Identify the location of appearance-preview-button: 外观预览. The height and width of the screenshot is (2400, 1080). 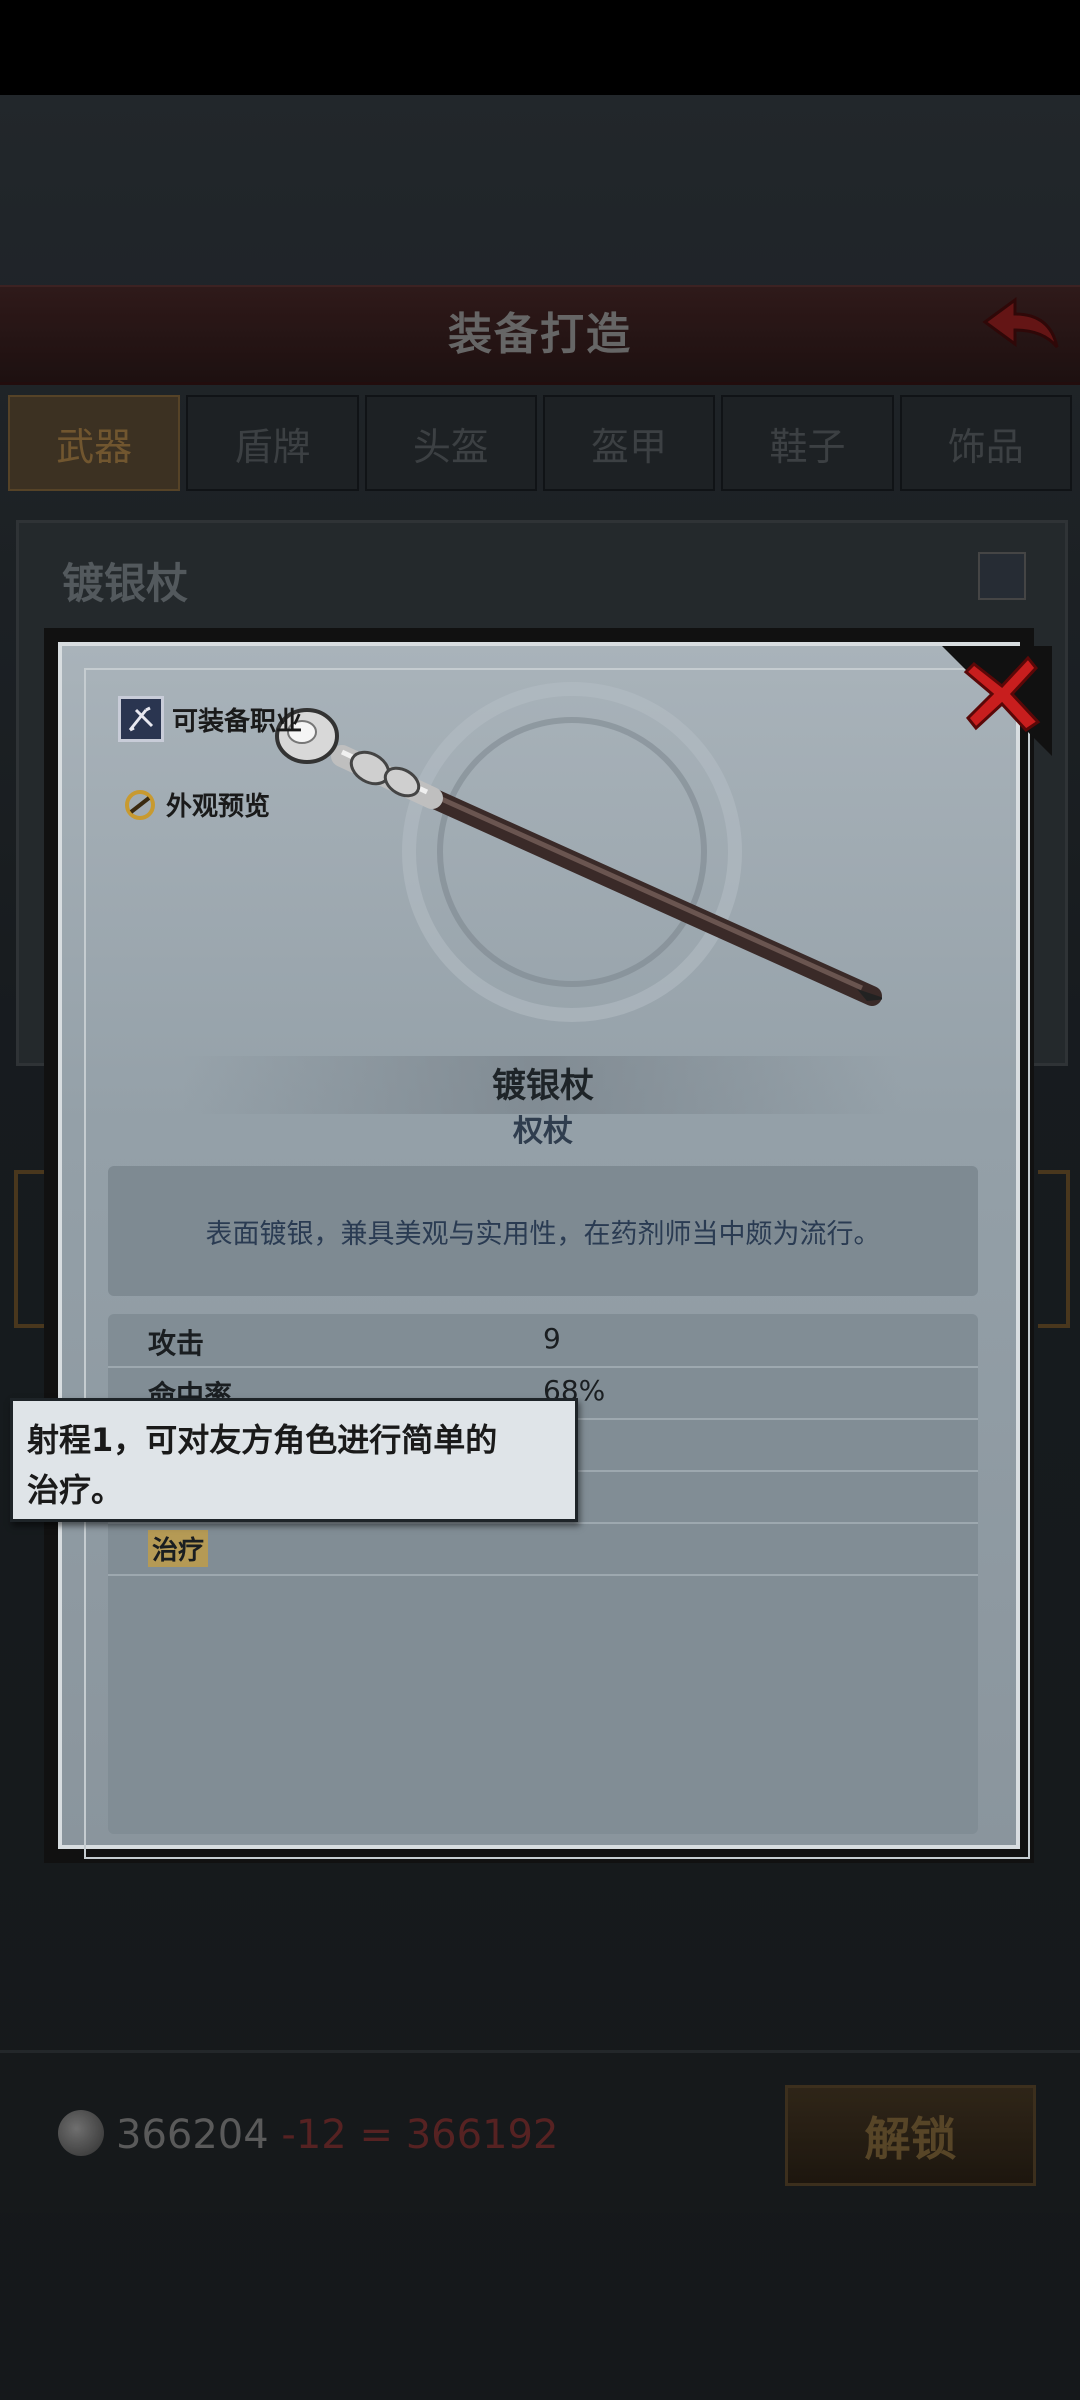
(196, 804).